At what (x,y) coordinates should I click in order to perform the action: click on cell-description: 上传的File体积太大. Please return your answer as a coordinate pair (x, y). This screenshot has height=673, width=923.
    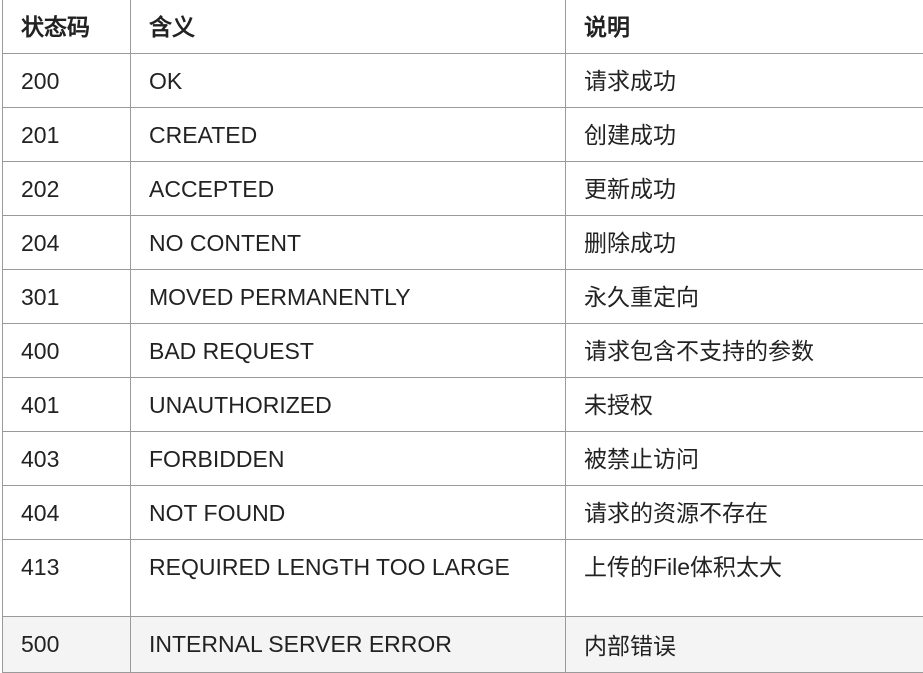
    Looking at the image, I should click on (744, 578).